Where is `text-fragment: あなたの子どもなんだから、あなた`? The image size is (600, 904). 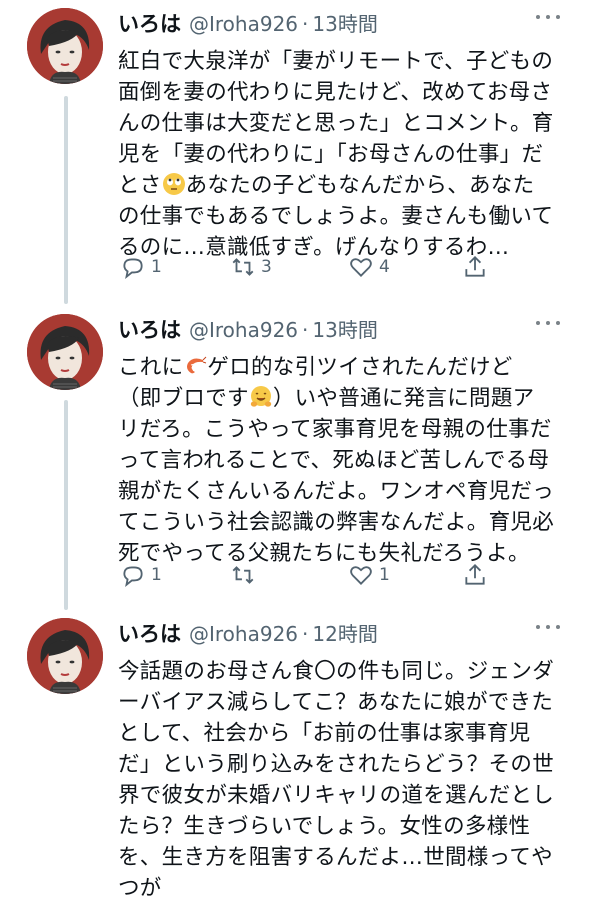 text-fragment: あなたの子どもなんだから、あなた is located at coordinates (360, 185).